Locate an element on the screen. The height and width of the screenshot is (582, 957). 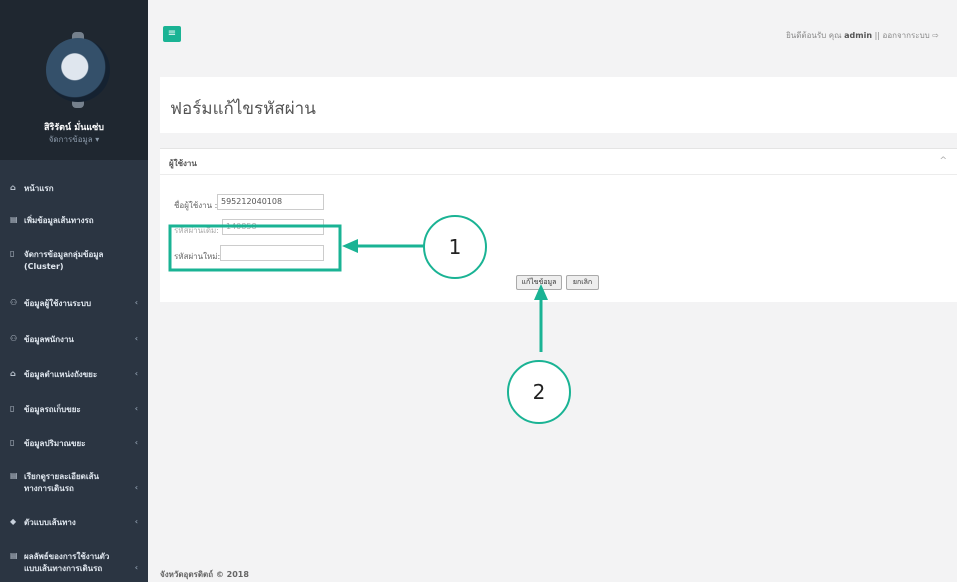
arrow-1-head is located at coordinates (350, 246).